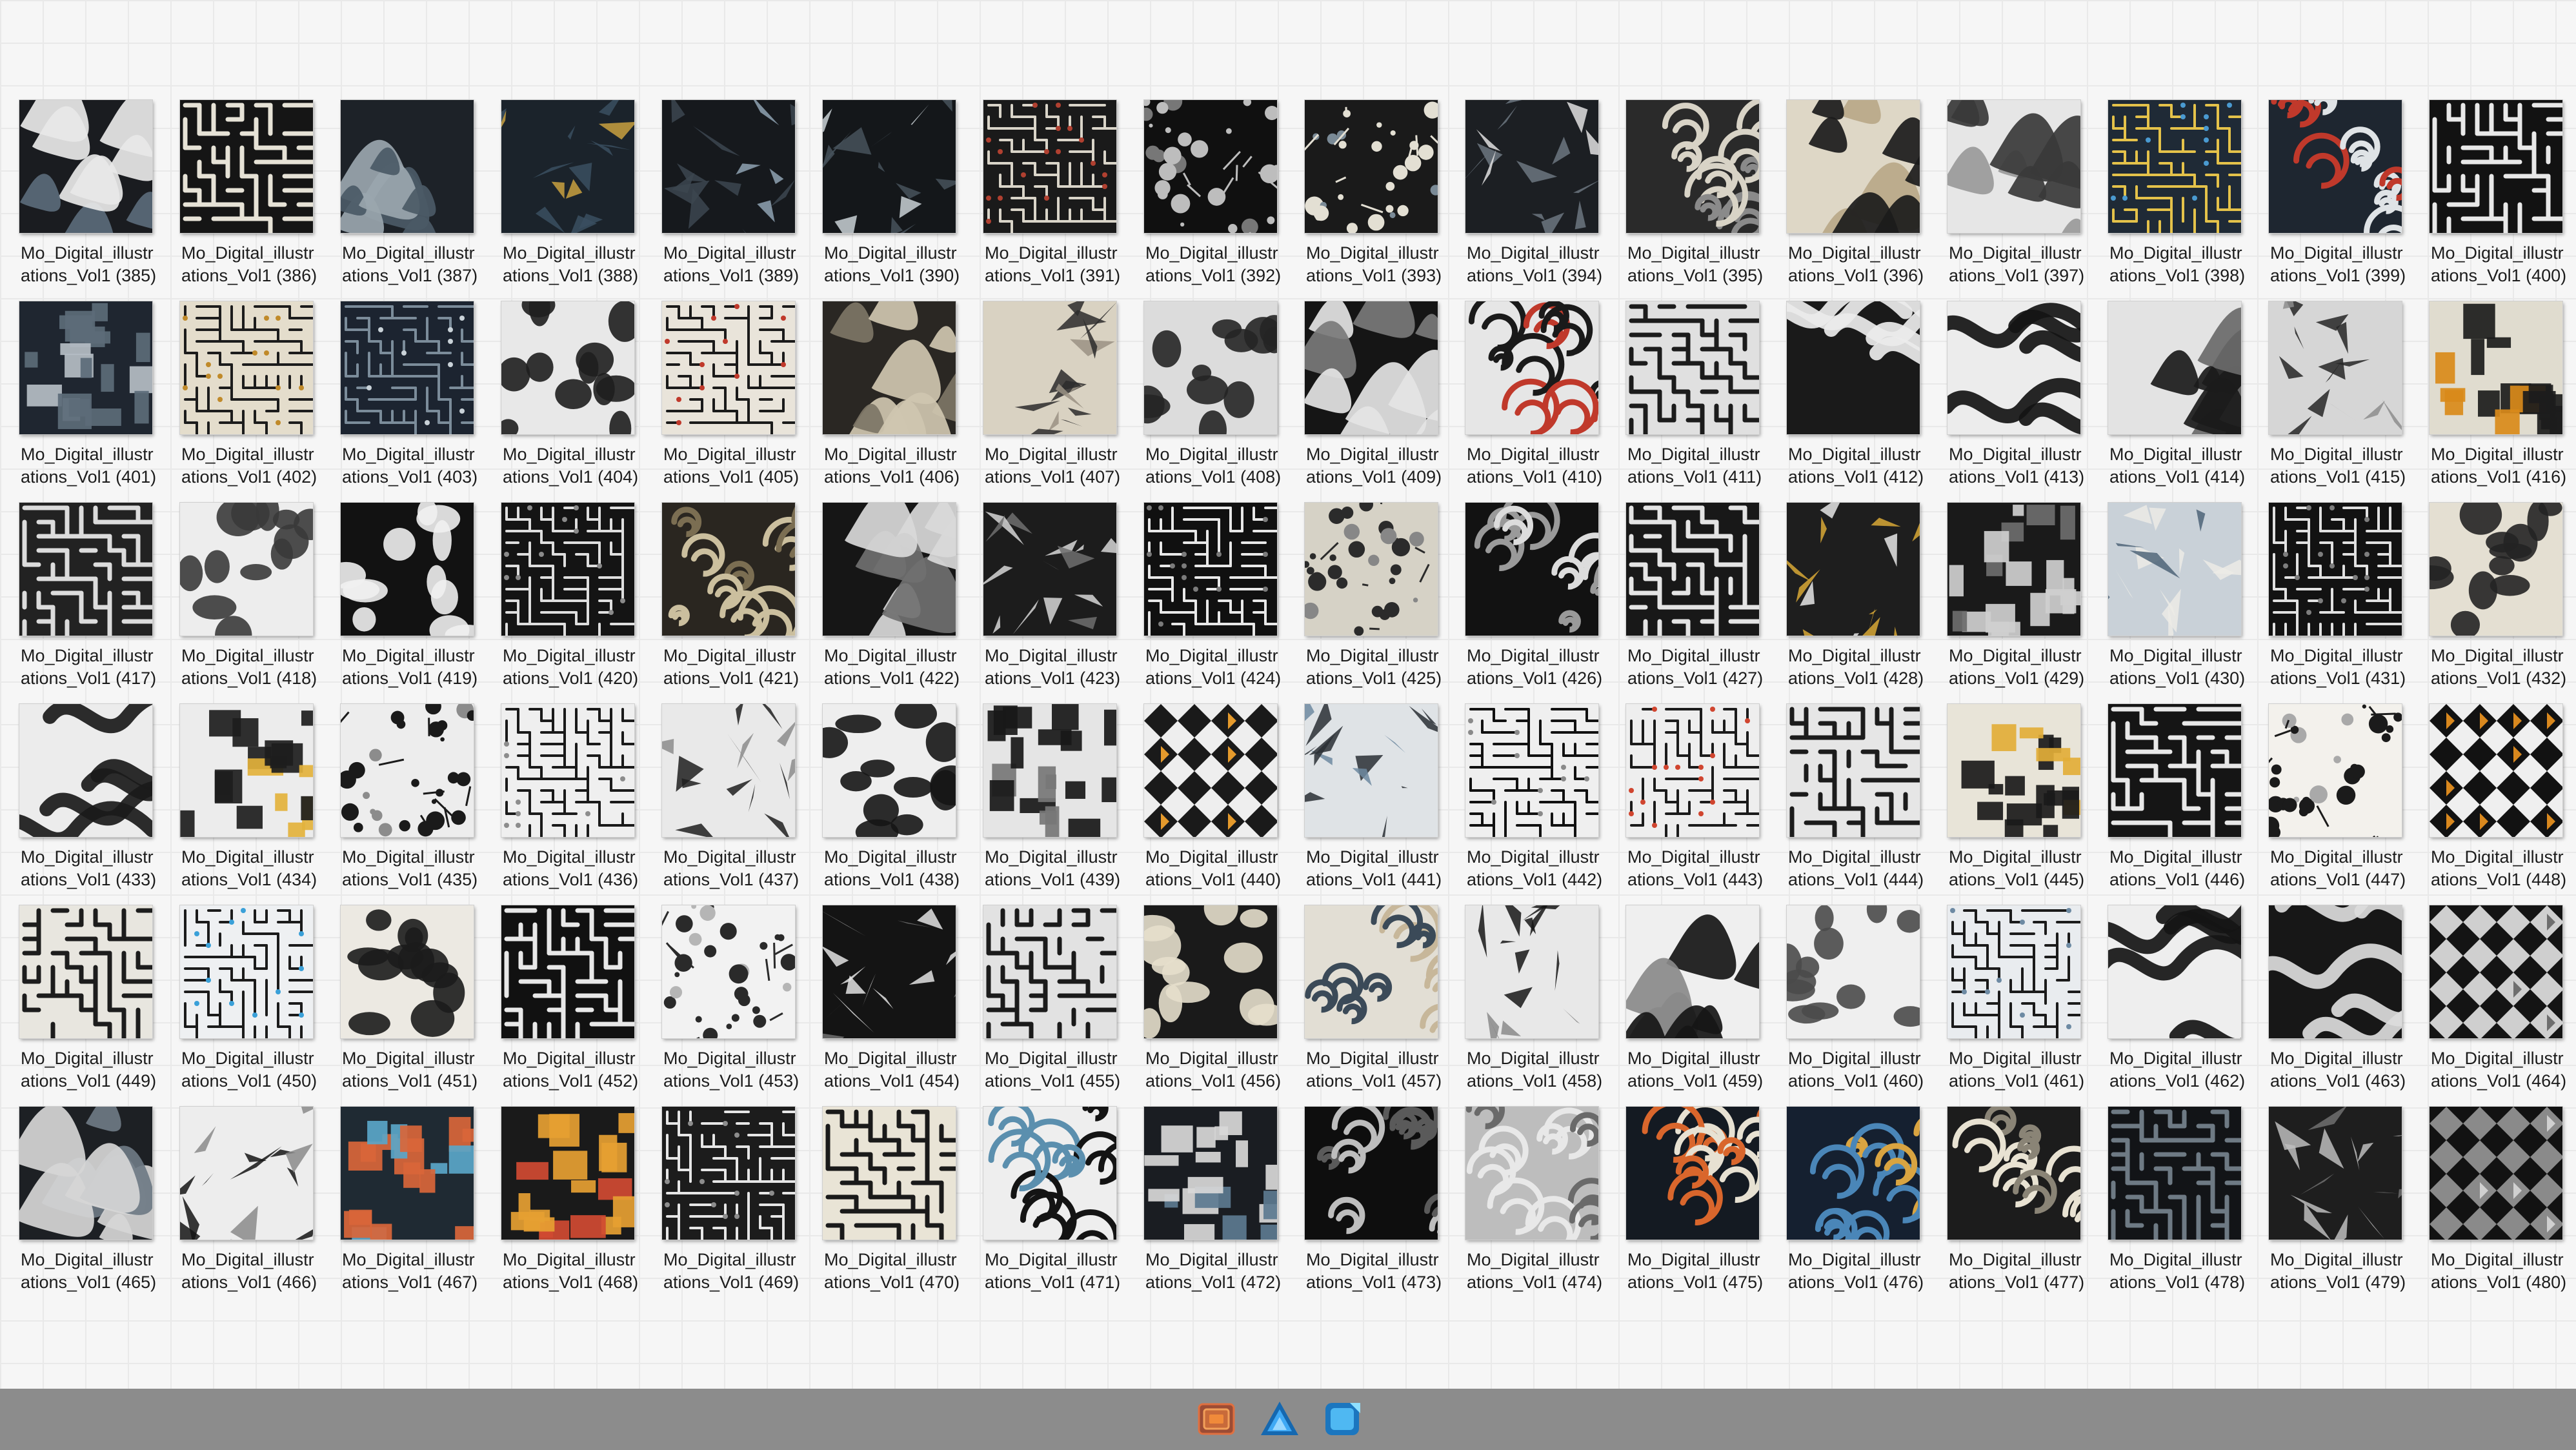  I want to click on file-tile: Mo_Digital_illustr ations_Vol1 (478), so click(2176, 1207).